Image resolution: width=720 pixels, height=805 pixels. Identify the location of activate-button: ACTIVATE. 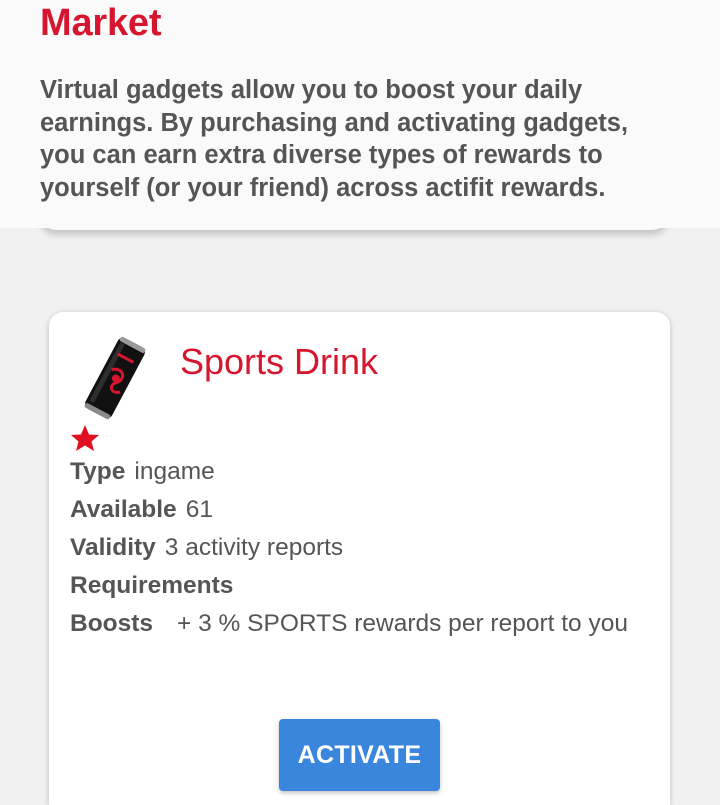
(359, 755).